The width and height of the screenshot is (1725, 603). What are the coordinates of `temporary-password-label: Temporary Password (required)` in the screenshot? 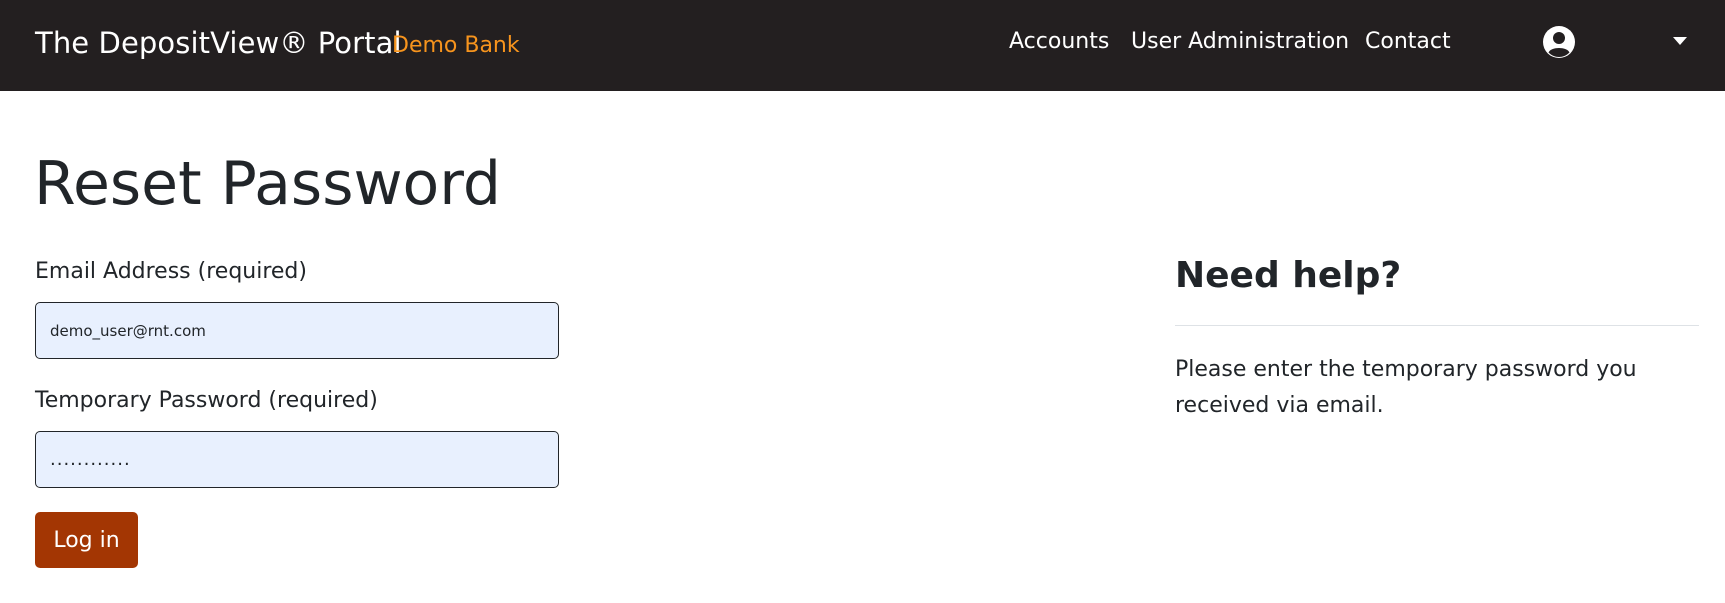 It's located at (206, 400).